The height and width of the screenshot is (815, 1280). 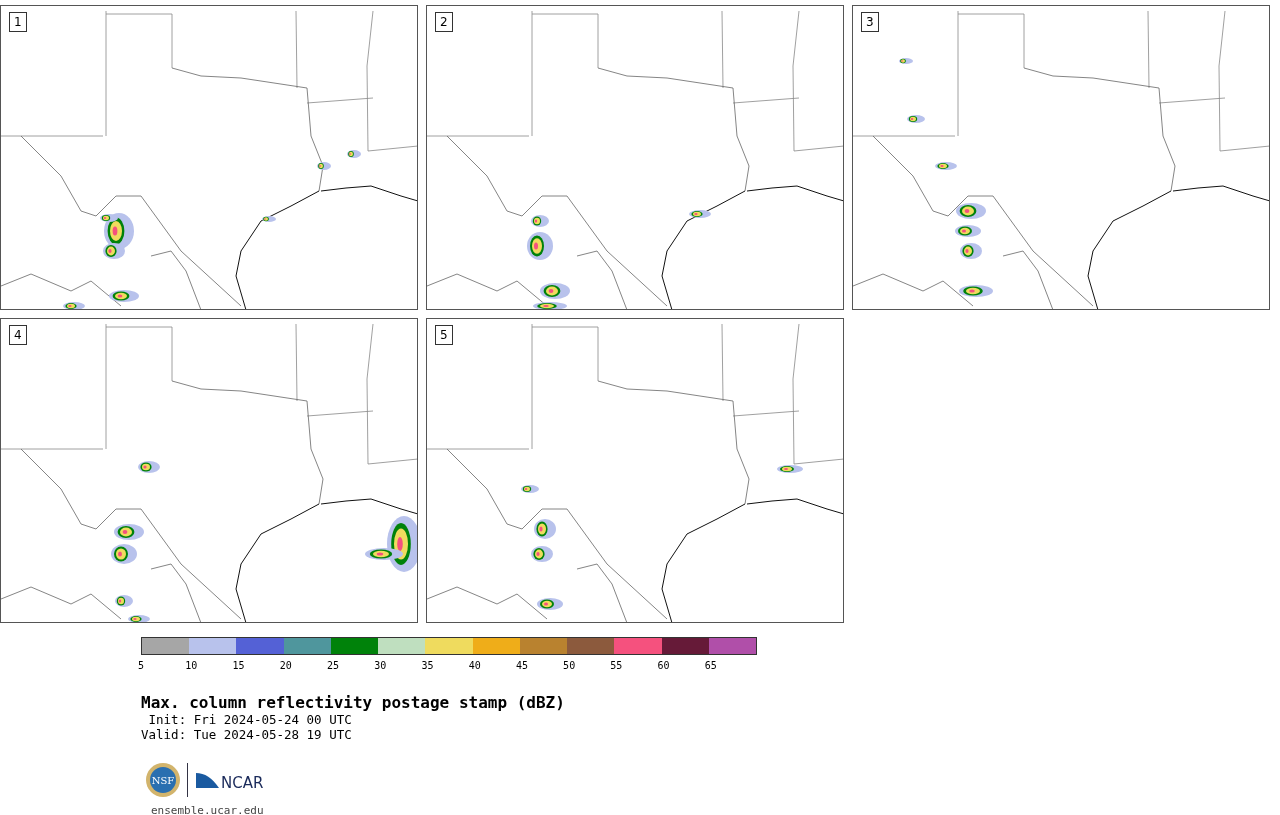 I want to click on site-url: ensemble.ucar.edu, so click(x=208, y=809).